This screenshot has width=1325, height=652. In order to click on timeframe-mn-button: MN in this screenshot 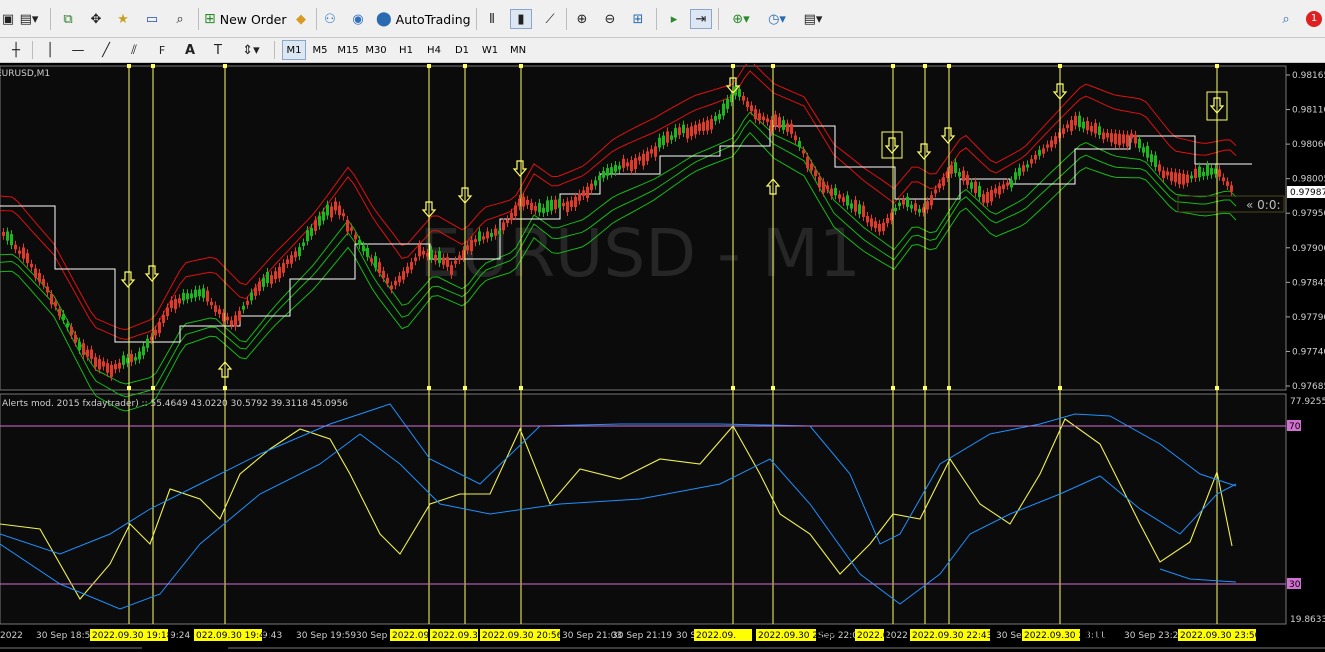, I will do `click(518, 50)`.